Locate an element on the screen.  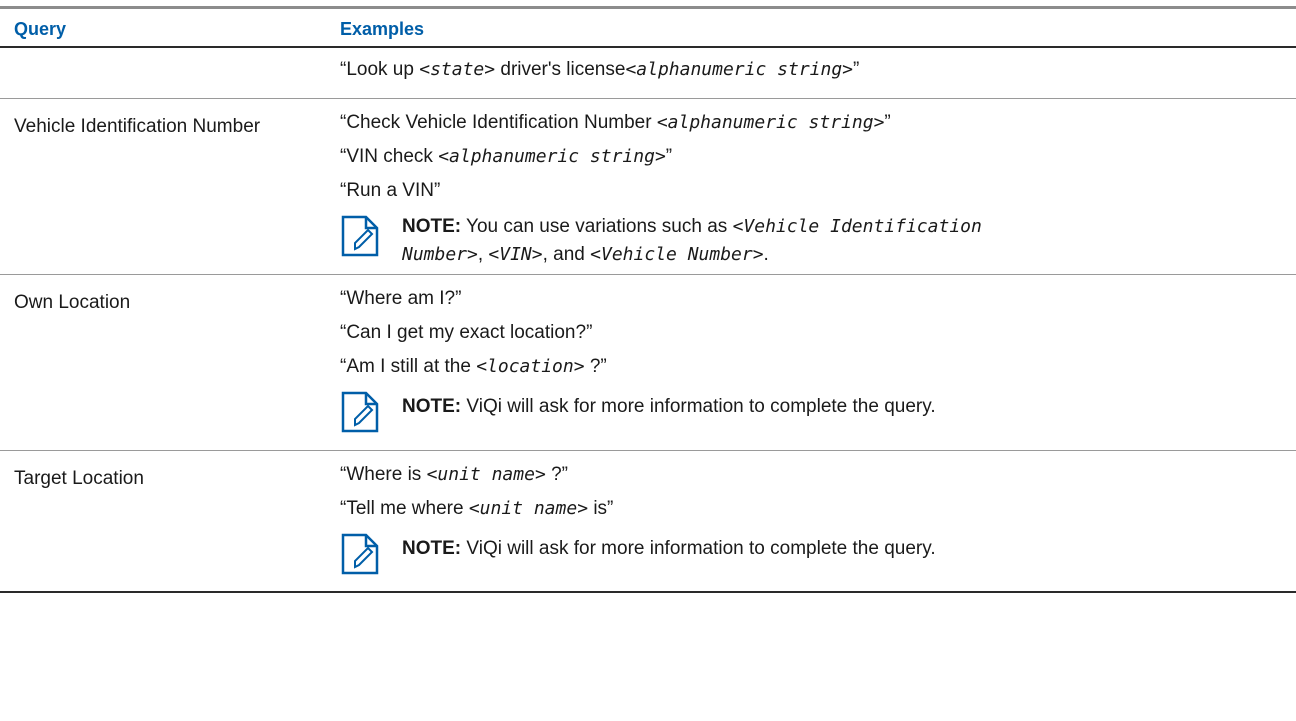
example-text: “Where is <unit name> ?” is located at coordinates (454, 474).